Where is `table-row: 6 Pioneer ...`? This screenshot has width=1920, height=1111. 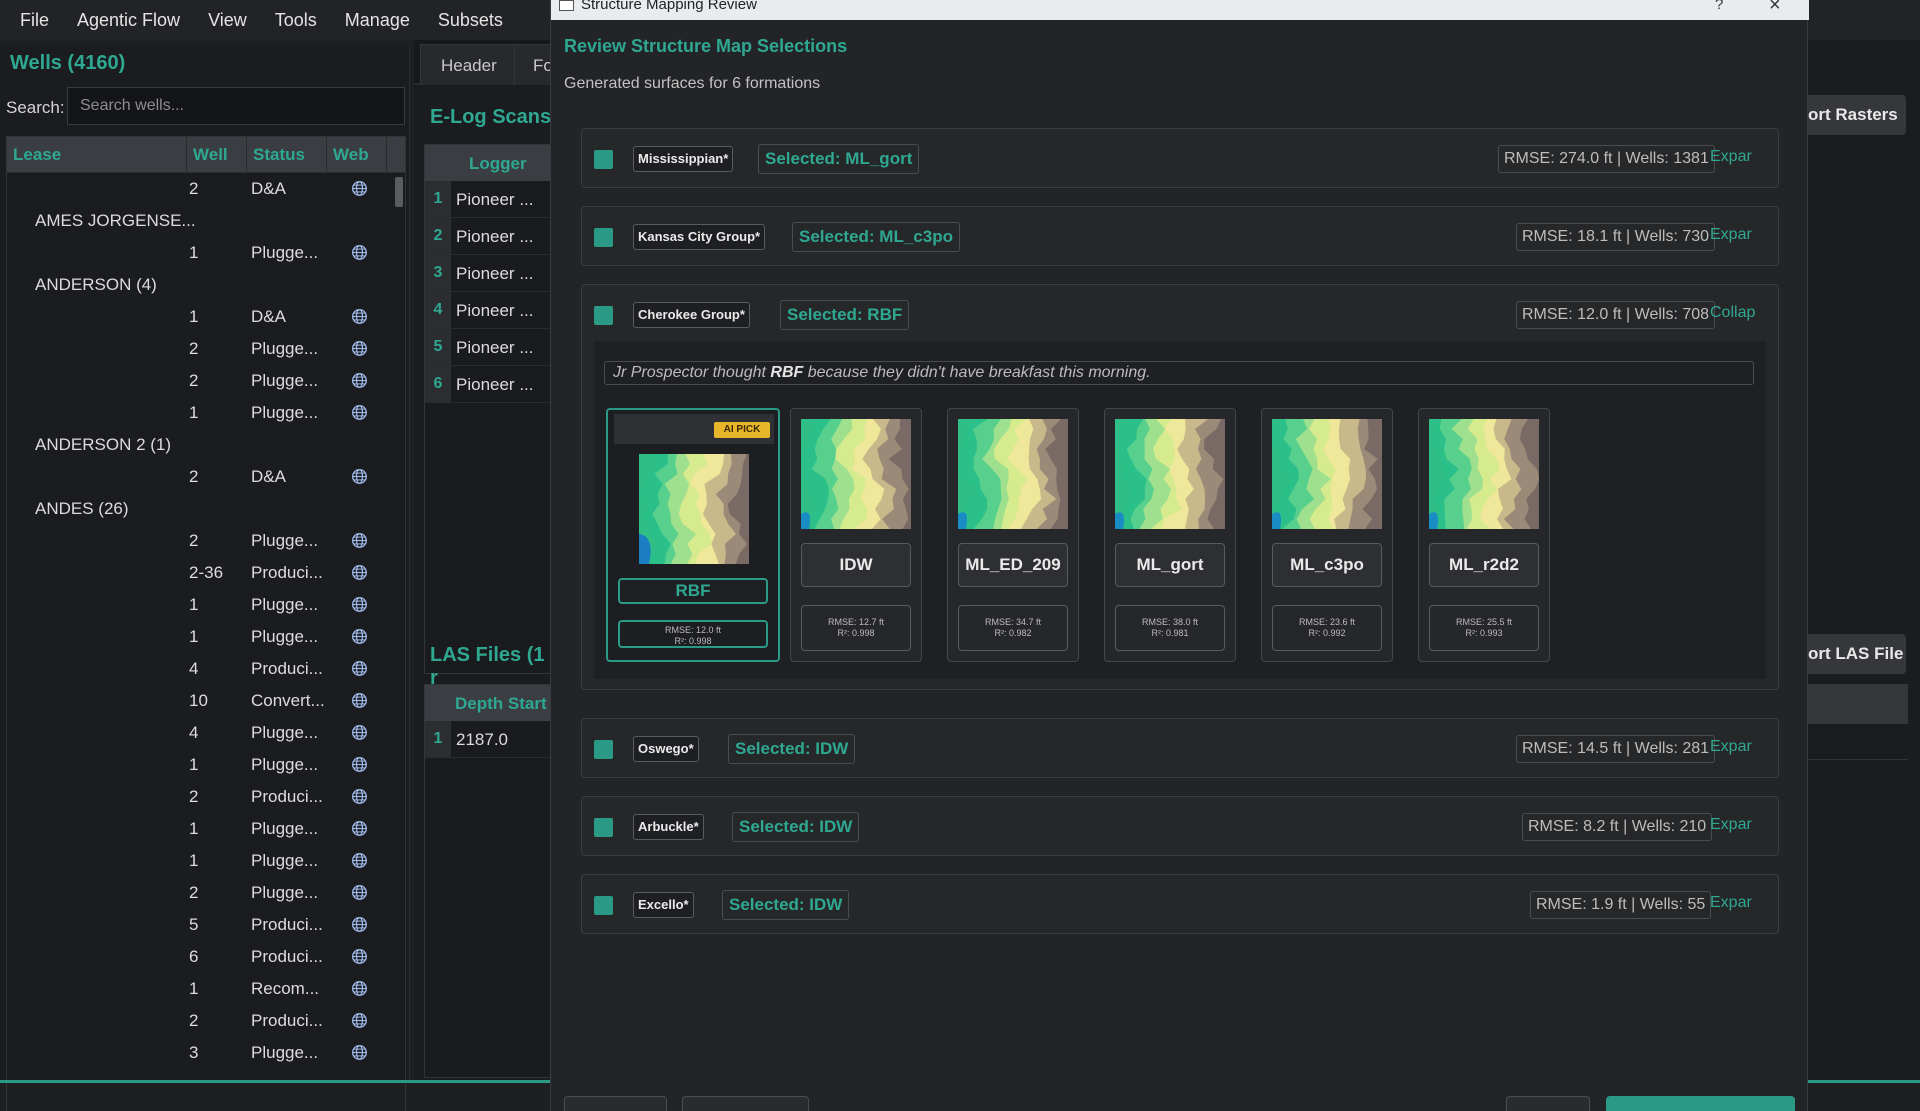 table-row: 6 Pioneer ... is located at coordinates (489, 384).